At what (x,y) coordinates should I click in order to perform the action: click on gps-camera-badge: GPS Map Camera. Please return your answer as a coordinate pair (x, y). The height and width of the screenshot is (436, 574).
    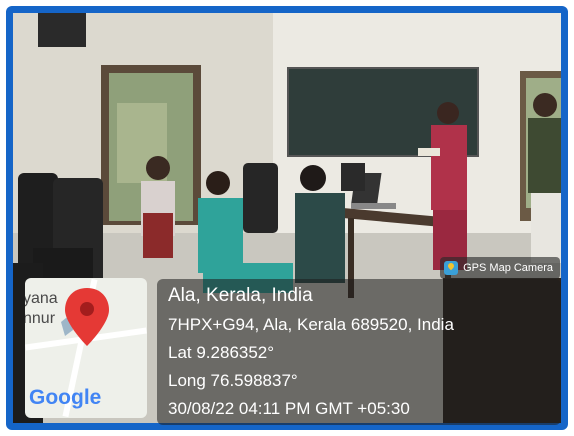
    Looking at the image, I should click on (500, 268).